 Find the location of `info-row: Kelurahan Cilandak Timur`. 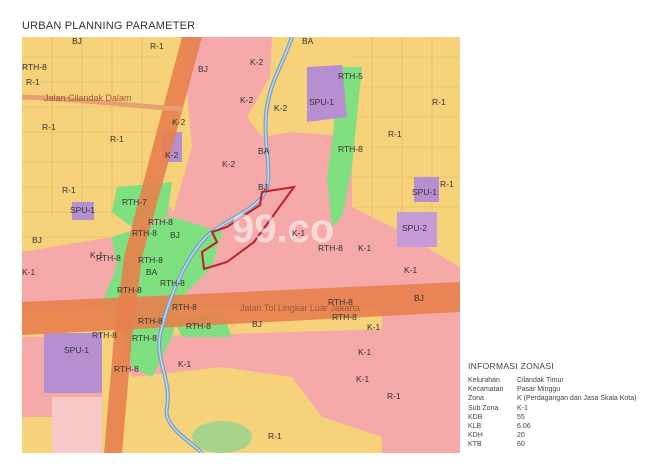

info-row: Kelurahan Cilandak Timur is located at coordinates (552, 380).